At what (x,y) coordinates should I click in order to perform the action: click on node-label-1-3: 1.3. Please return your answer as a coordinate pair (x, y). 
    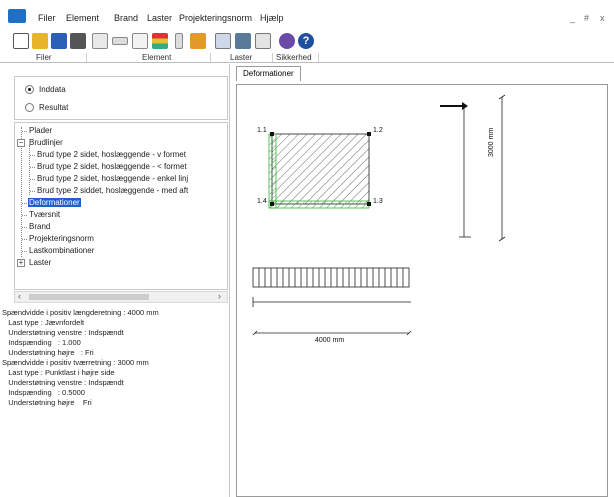
    Looking at the image, I should click on (378, 201).